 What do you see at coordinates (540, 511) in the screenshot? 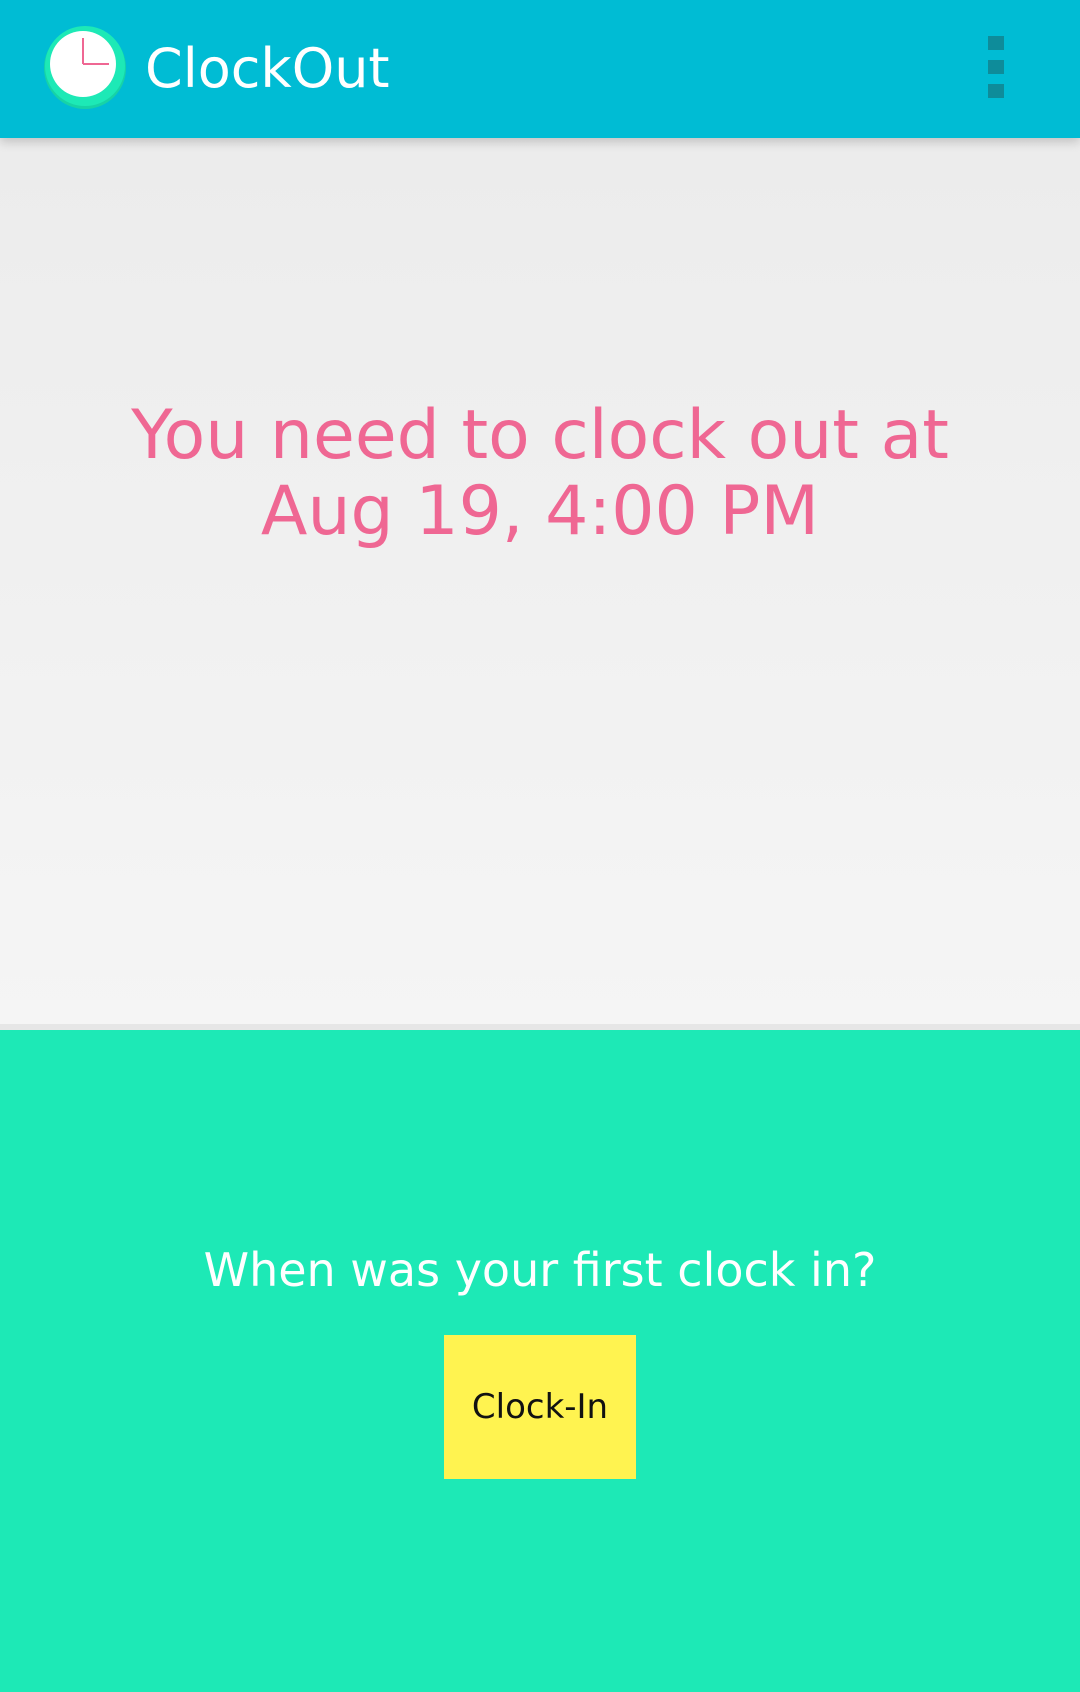
I see `clock-out-time: Aug 19, 4:00 PM` at bounding box center [540, 511].